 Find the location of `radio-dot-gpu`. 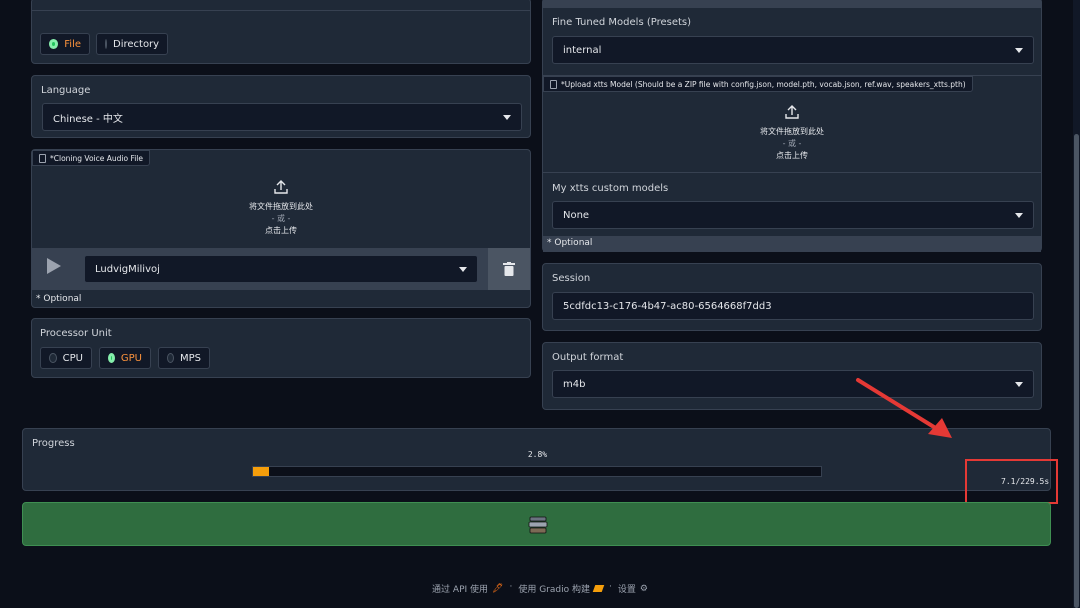

radio-dot-gpu is located at coordinates (111, 358).